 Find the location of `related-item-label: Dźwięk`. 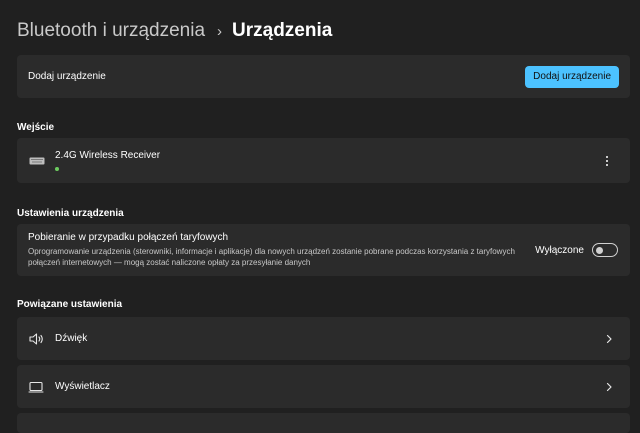

related-item-label: Dźwięk is located at coordinates (71, 338).